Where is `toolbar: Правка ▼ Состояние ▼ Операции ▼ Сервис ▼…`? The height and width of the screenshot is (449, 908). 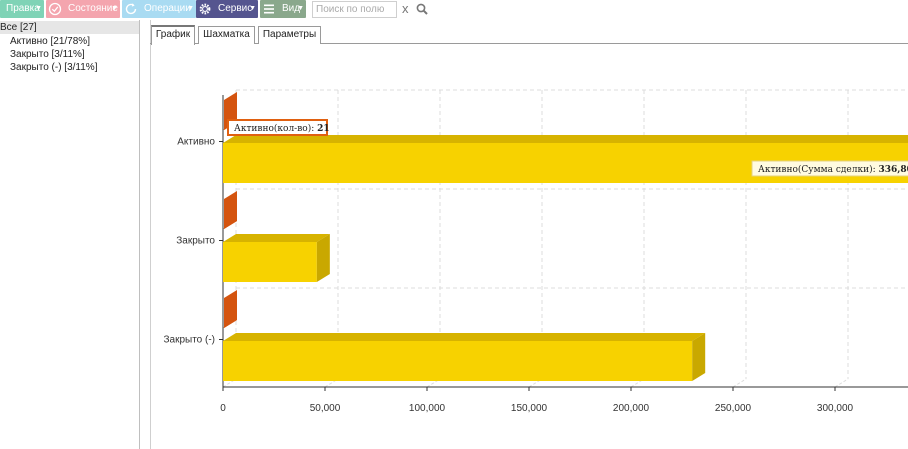 toolbar: Правка ▼ Состояние ▼ Операции ▼ Сервис ▼… is located at coordinates (454, 10).